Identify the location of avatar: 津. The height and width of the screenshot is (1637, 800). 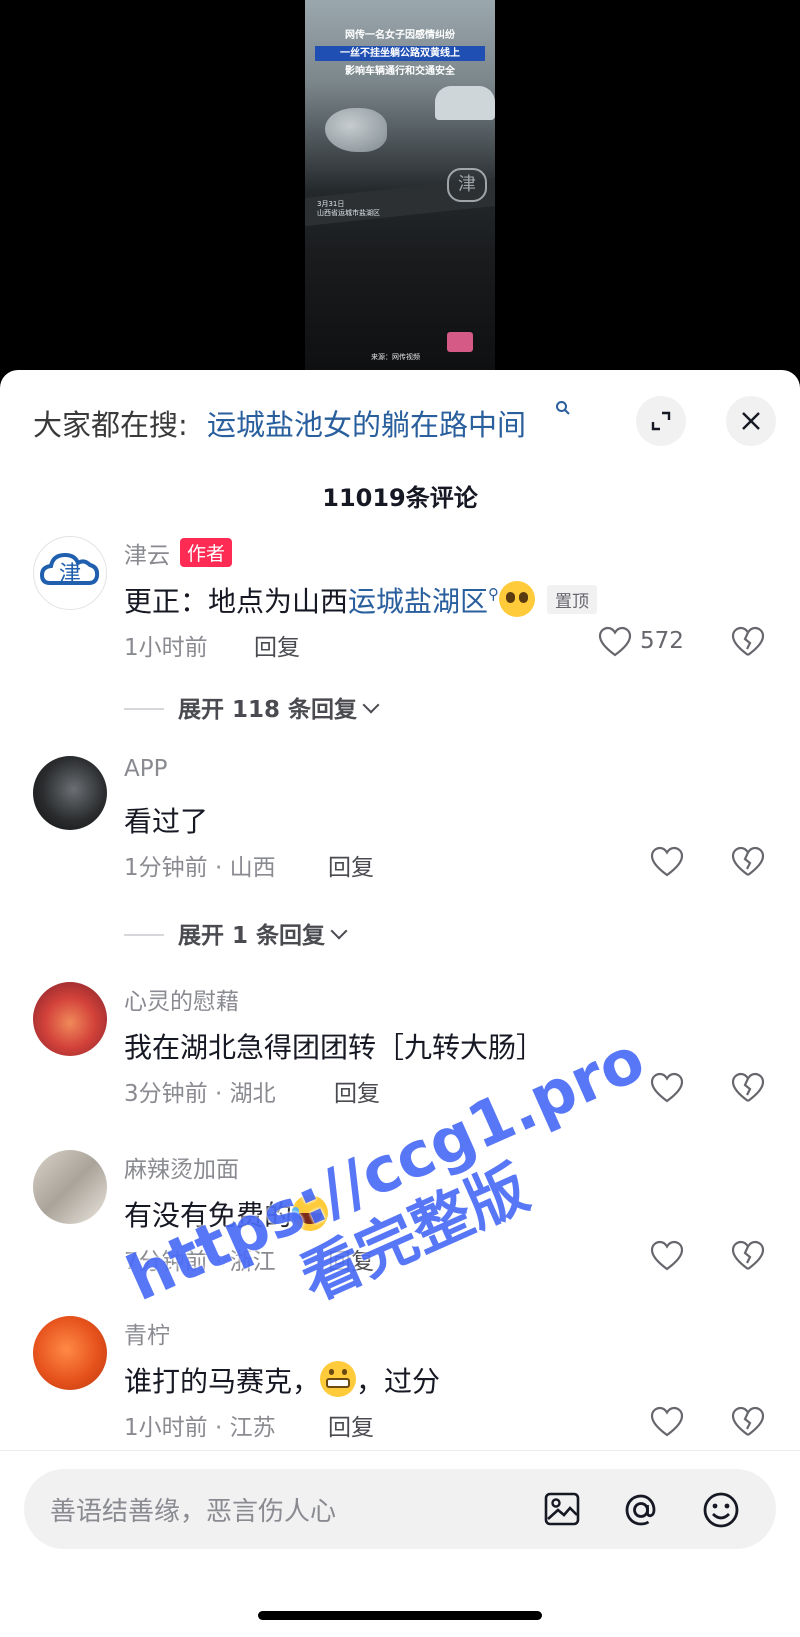
(70, 573).